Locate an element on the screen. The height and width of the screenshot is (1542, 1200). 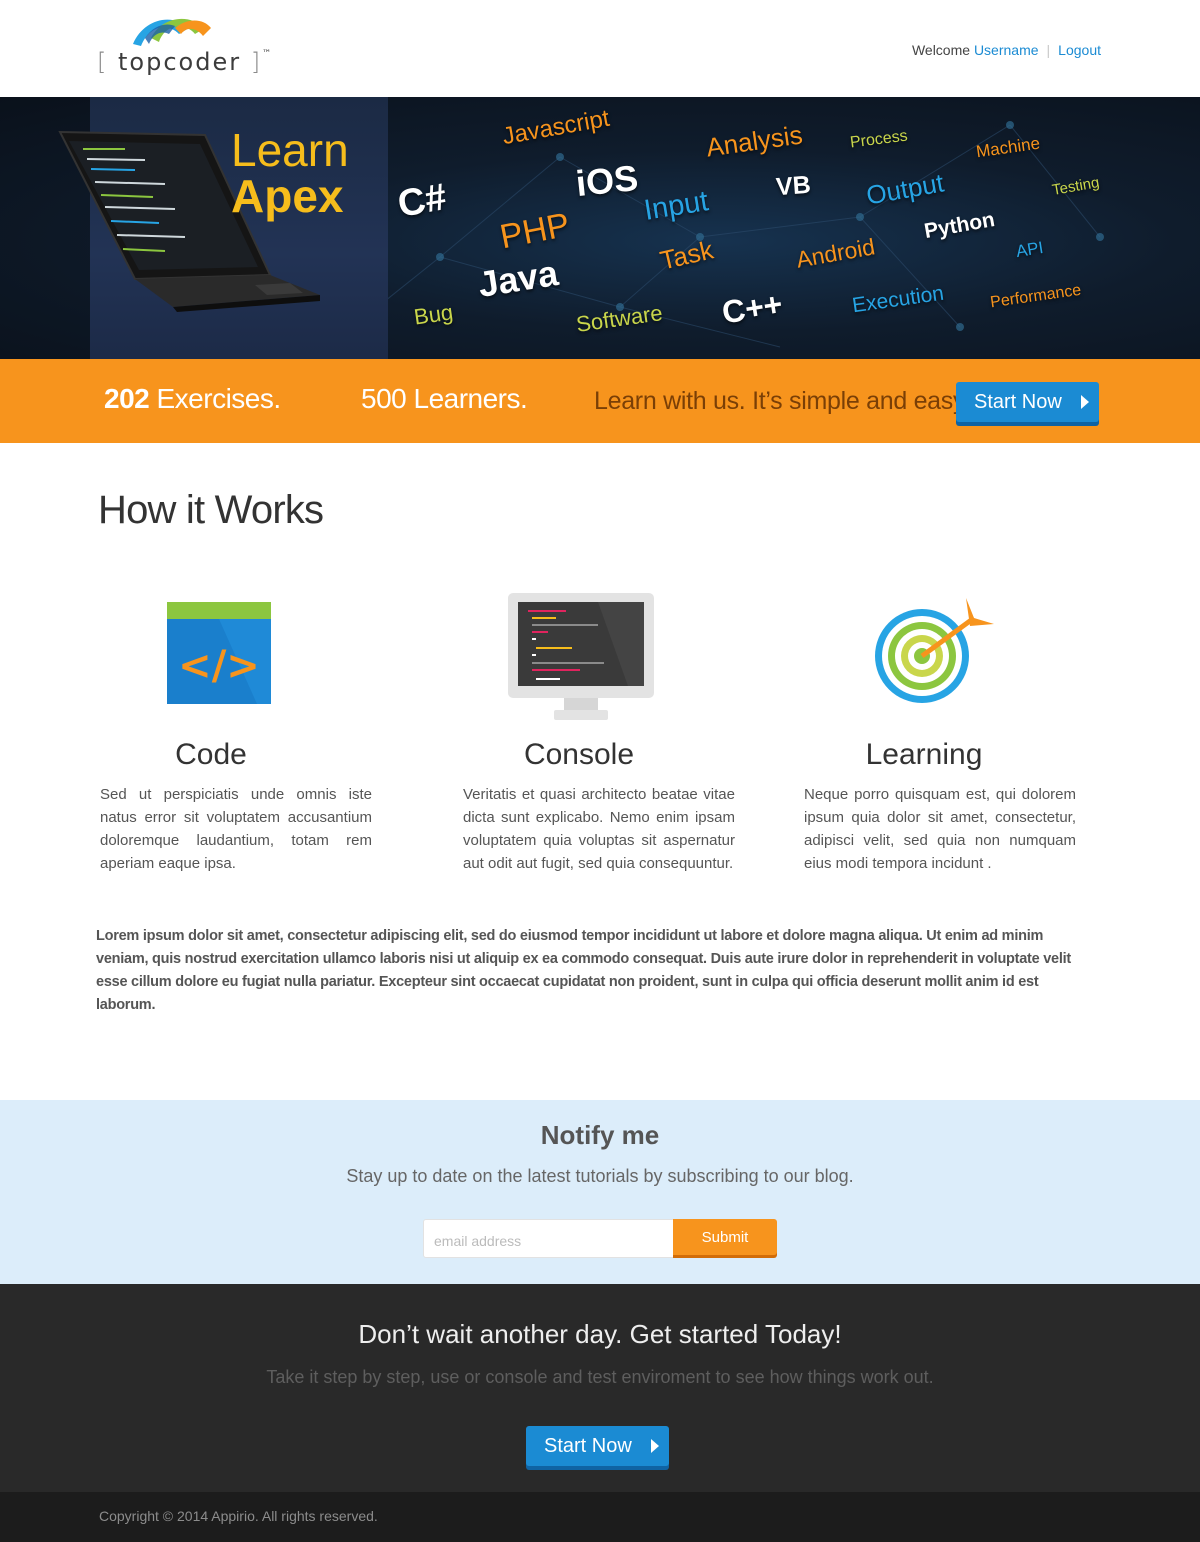
start-now-label: Start Now is located at coordinates (1018, 402).